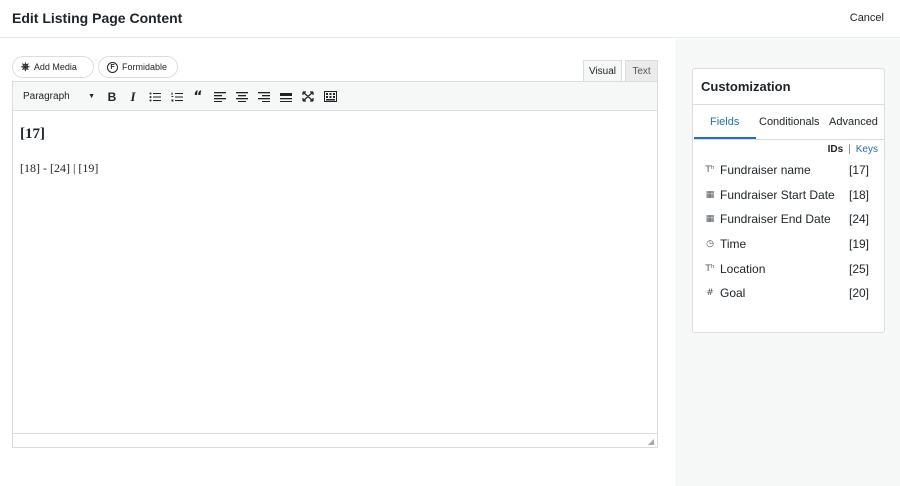 The height and width of the screenshot is (486, 900). I want to click on tab-fields: Fields, so click(724, 122).